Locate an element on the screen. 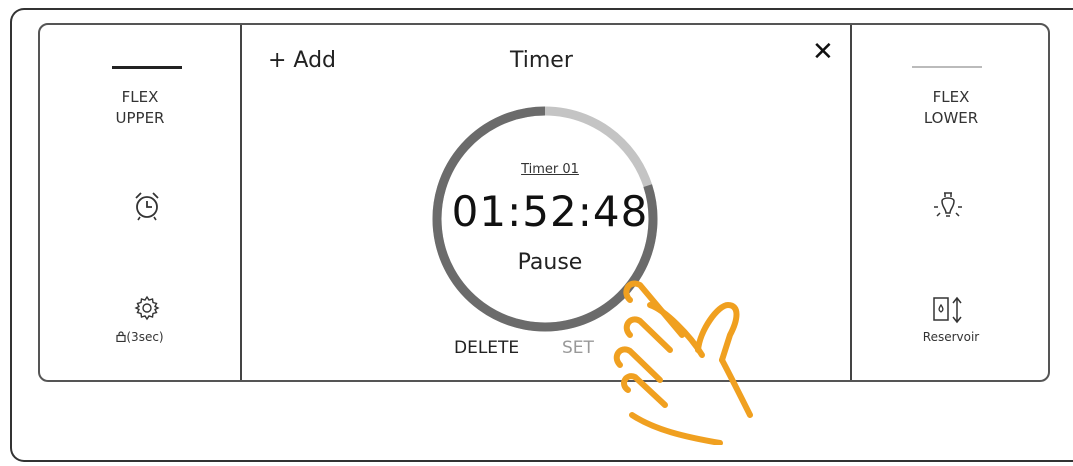 This screenshot has width=1073, height=466. lock-hint-label: (3sec) is located at coordinates (145, 337).